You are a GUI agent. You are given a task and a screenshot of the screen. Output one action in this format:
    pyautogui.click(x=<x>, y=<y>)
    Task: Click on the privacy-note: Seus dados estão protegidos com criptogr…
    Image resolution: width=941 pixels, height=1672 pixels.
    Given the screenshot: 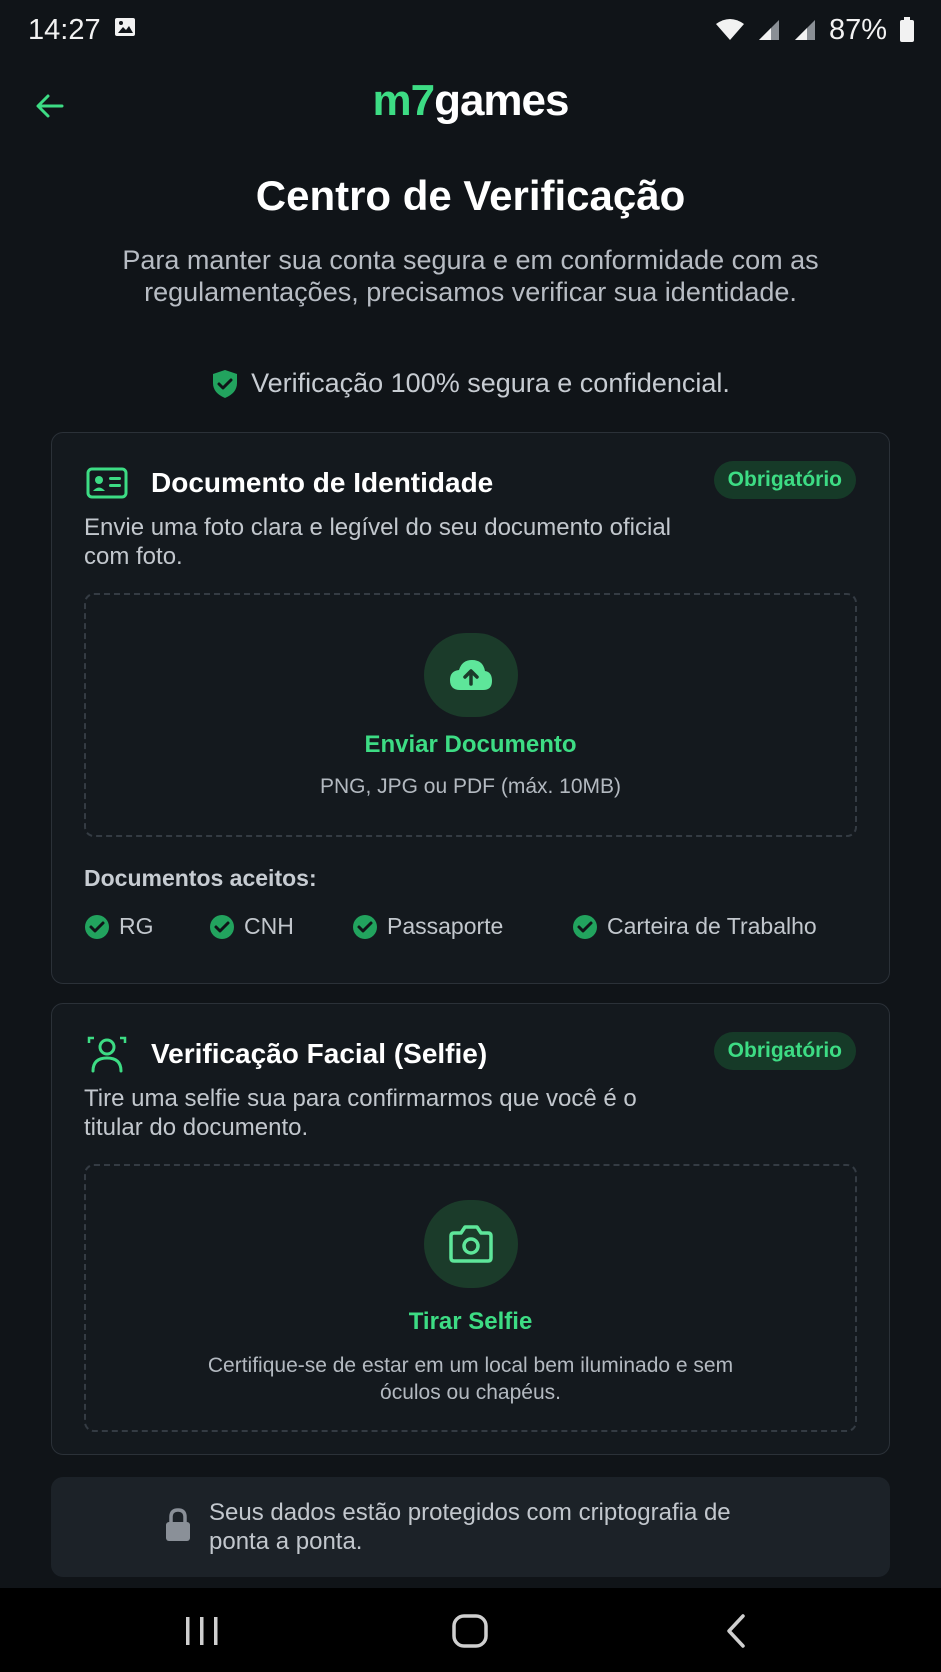 What is the action you would take?
    pyautogui.click(x=470, y=1527)
    